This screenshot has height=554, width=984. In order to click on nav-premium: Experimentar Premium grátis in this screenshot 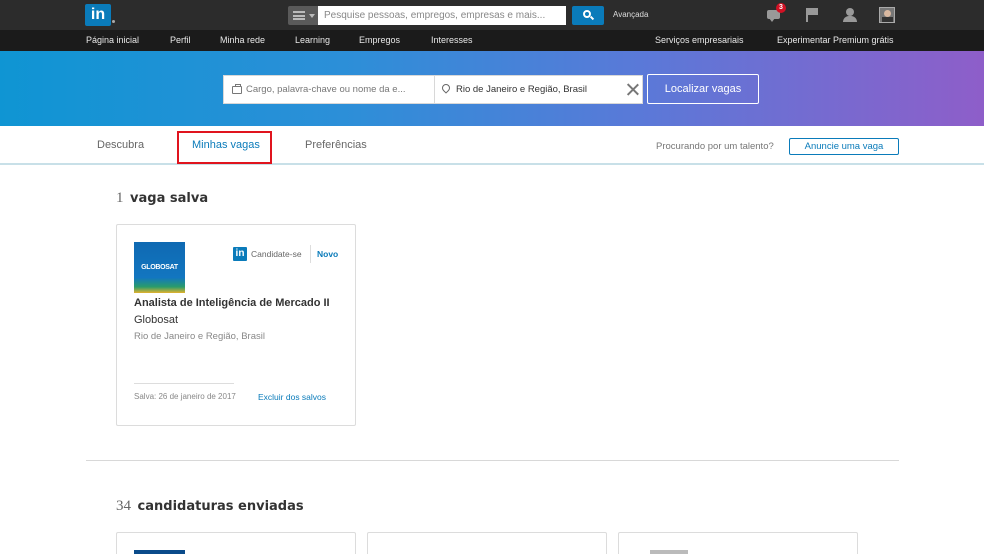, I will do `click(835, 40)`.